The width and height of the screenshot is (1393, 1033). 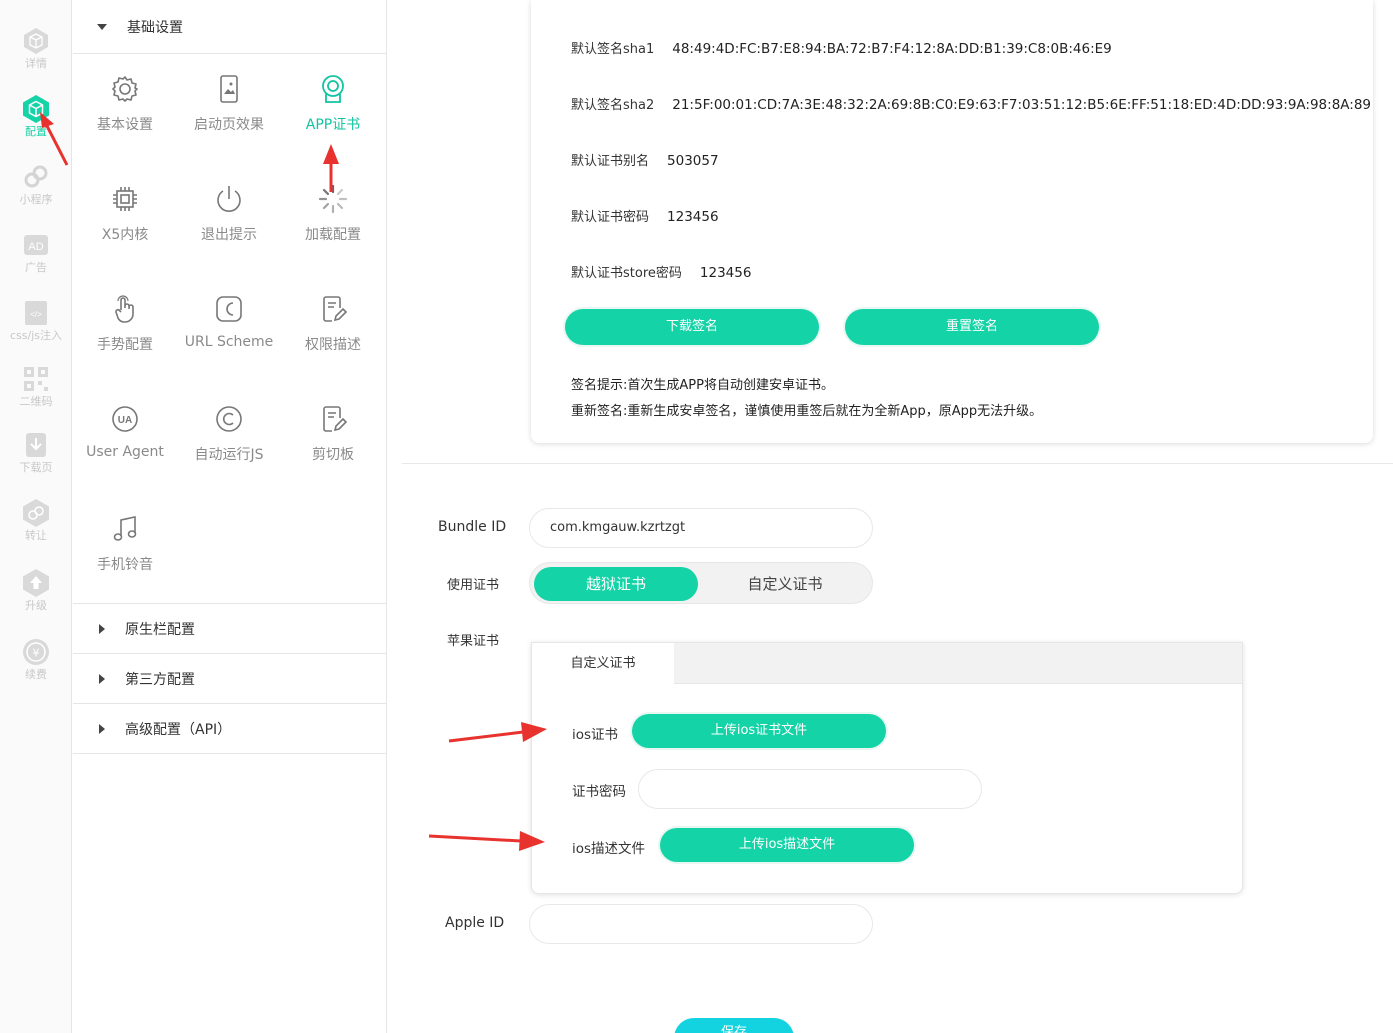 What do you see at coordinates (887, 664) in the screenshot?
I see `cert-tabs: 自定义证书` at bounding box center [887, 664].